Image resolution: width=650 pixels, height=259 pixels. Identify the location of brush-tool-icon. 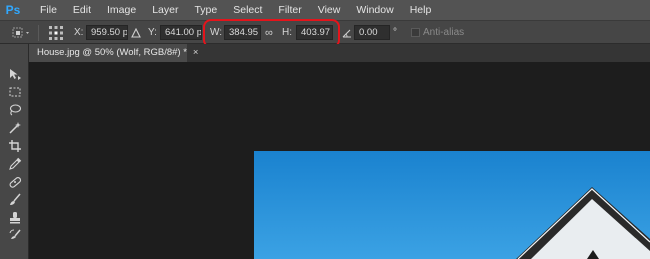
(15, 200).